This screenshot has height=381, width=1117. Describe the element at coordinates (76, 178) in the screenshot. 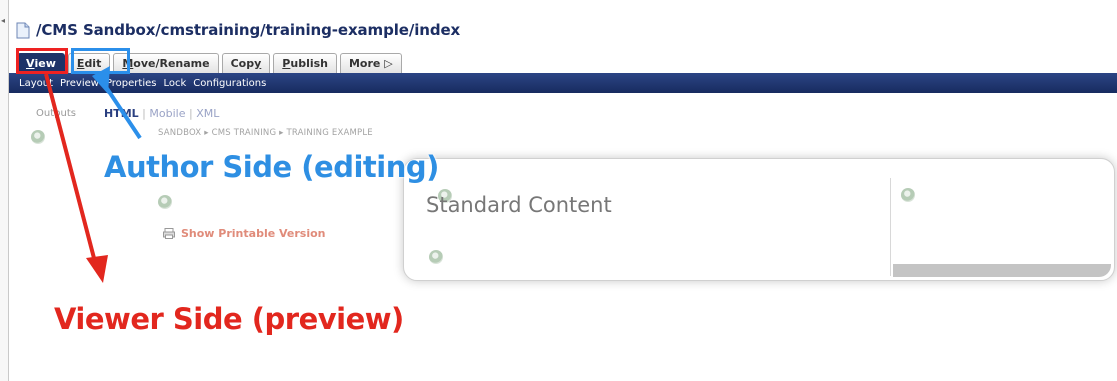

I see `viewer-arrow` at that location.